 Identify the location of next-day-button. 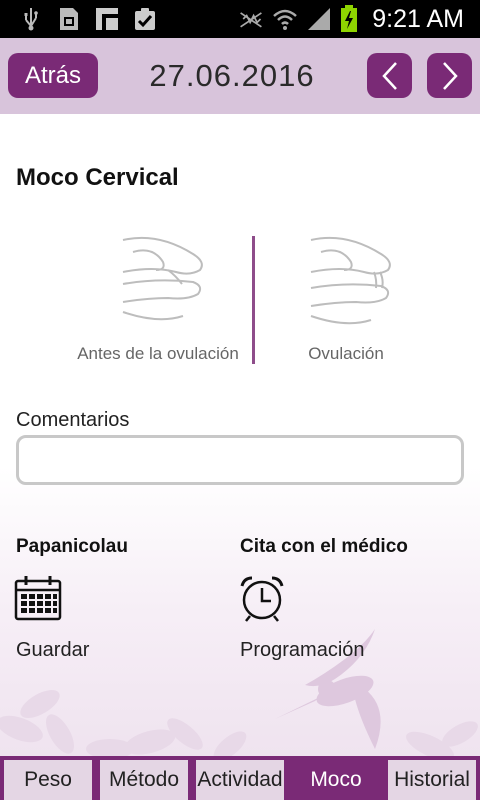
(449, 75).